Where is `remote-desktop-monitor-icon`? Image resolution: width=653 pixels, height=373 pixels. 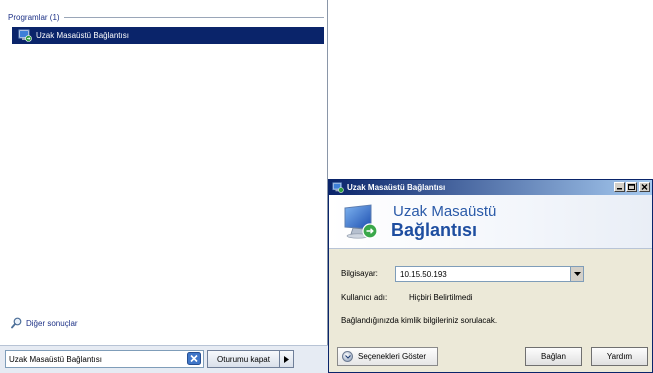 remote-desktop-monitor-icon is located at coordinates (361, 221).